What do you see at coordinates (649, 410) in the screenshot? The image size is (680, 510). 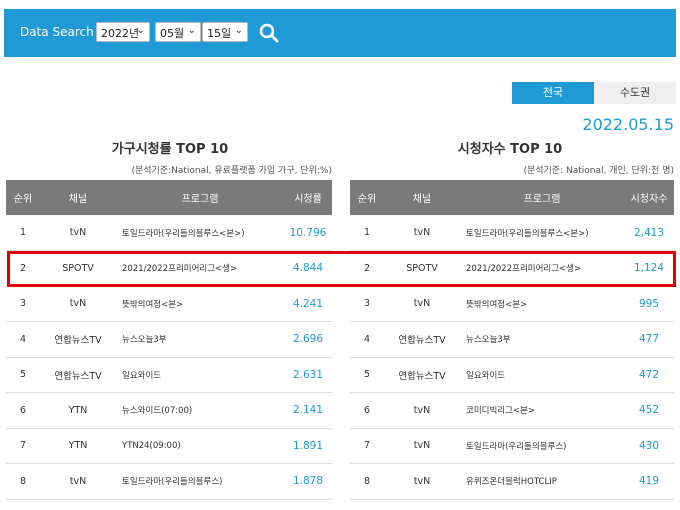 I see `cell-value: 452` at bounding box center [649, 410].